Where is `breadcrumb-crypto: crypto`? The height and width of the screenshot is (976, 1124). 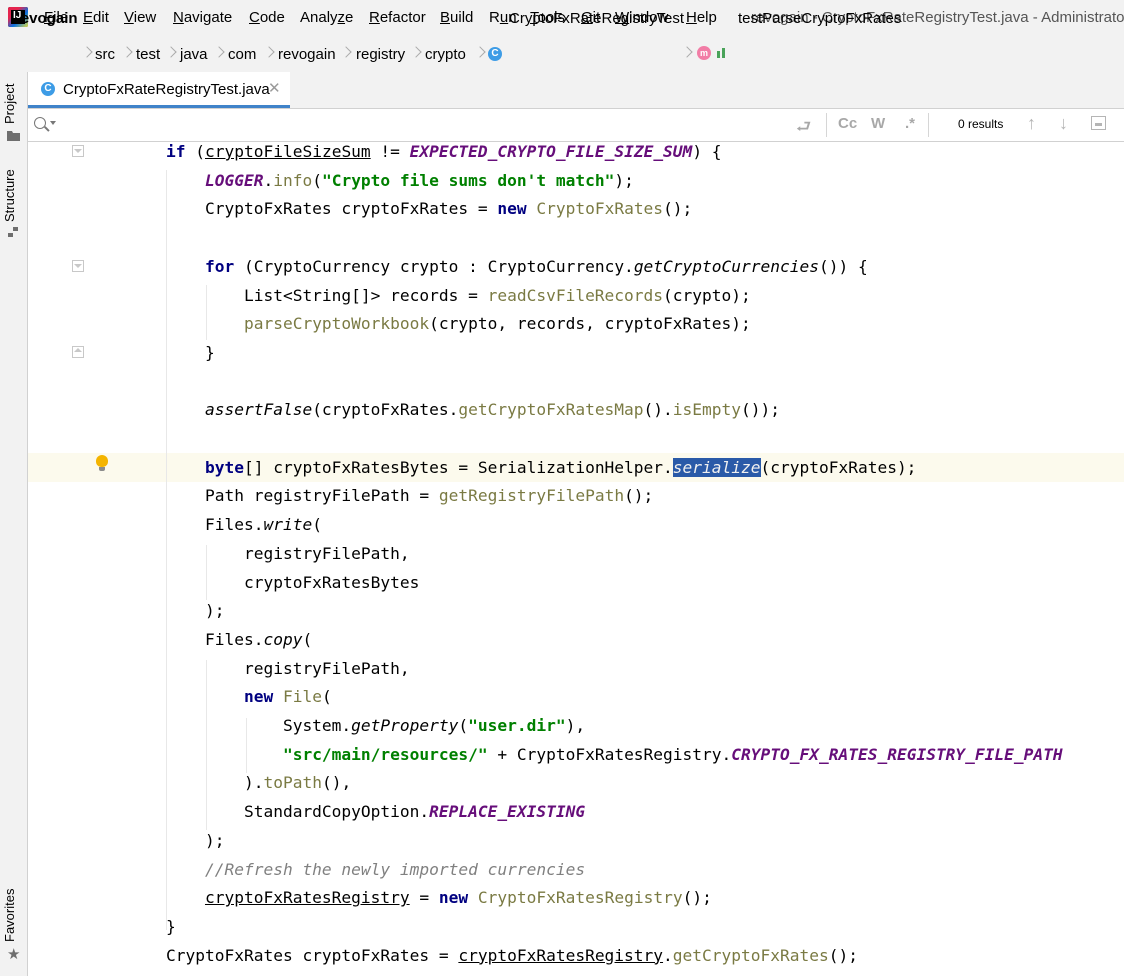
breadcrumb-crypto: crypto is located at coordinates (445, 54).